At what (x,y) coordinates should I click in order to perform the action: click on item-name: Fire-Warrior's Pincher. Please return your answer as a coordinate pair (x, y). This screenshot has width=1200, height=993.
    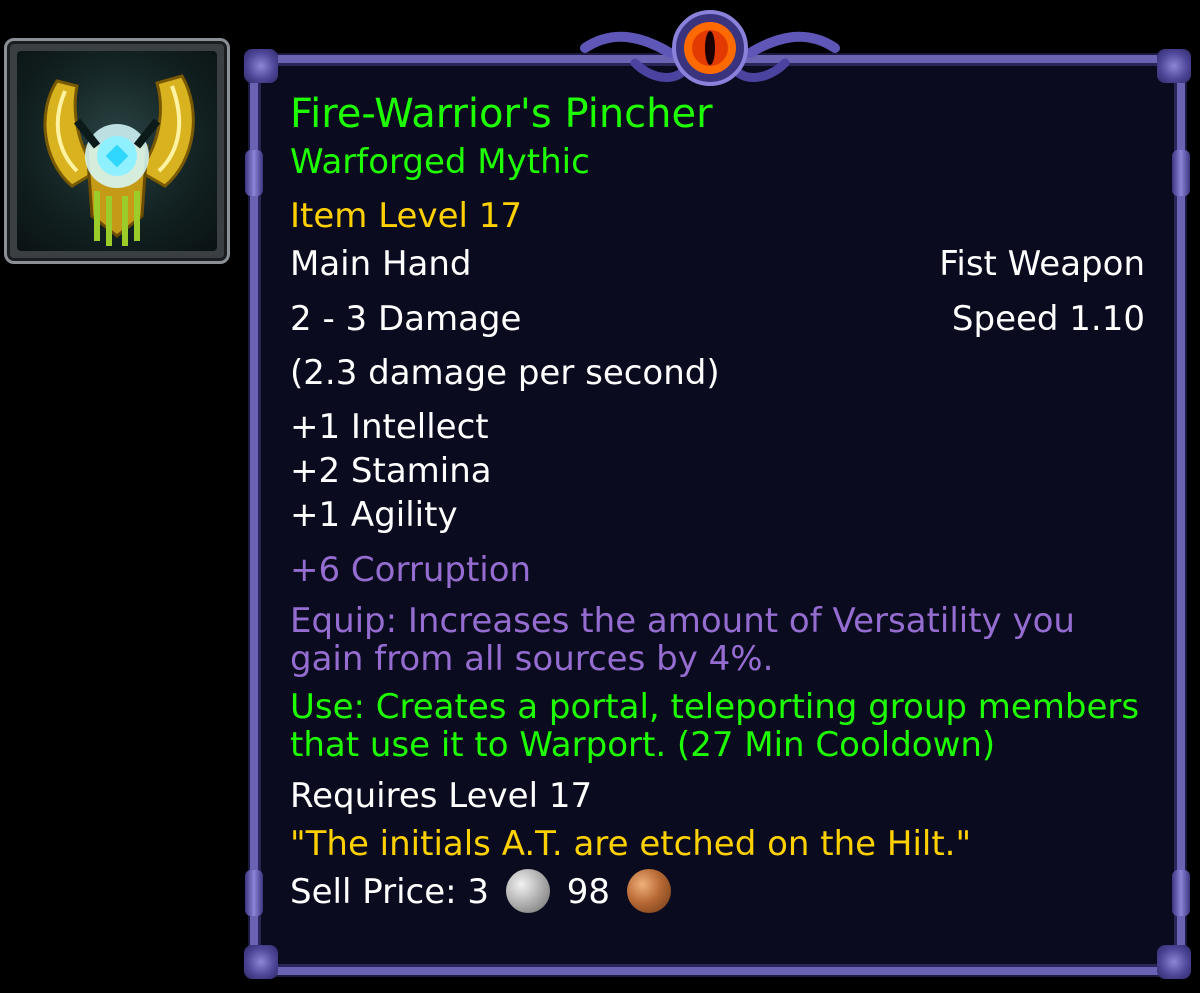
    Looking at the image, I should click on (501, 114).